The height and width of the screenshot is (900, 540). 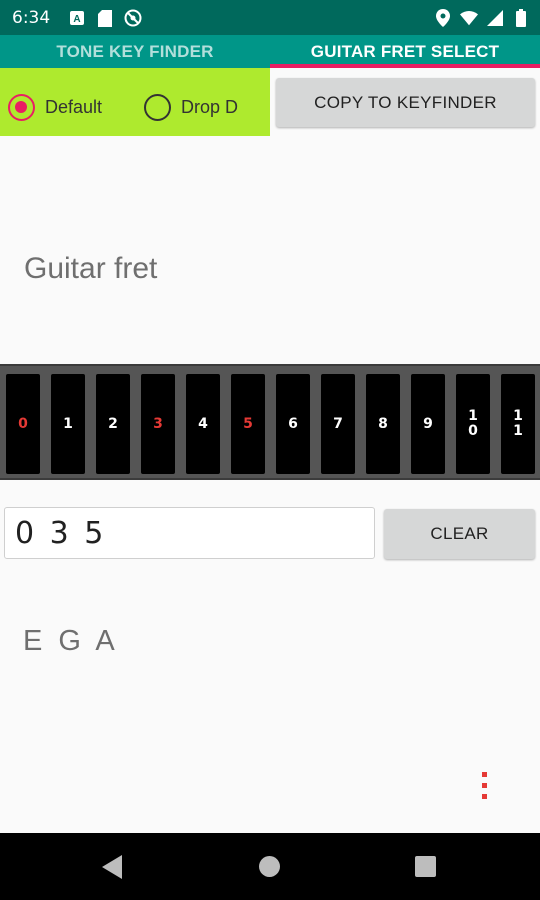 What do you see at coordinates (91, 268) in the screenshot?
I see `page-title: Guitar fret` at bounding box center [91, 268].